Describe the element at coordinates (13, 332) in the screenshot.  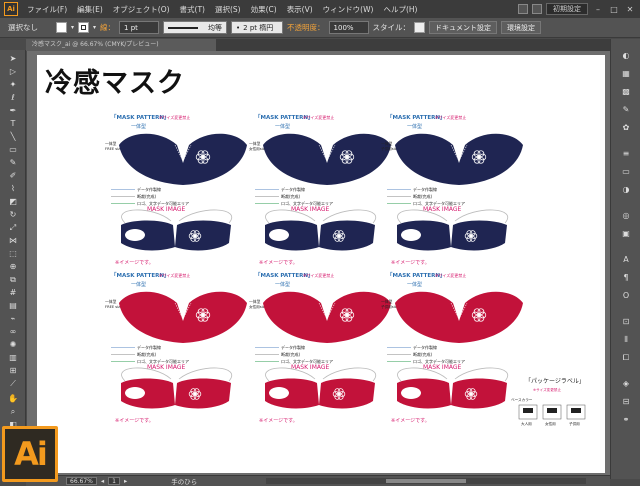
I see `blend-tool-icon: ∞` at that location.